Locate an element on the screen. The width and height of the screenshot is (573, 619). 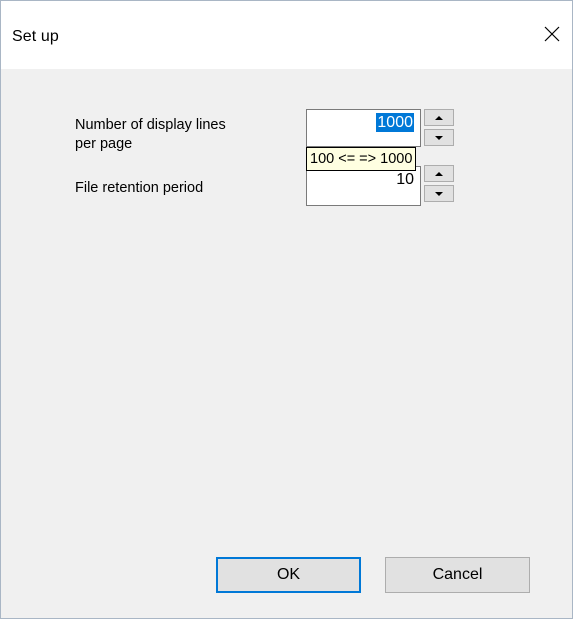
display-lines-down-button is located at coordinates (439, 137).